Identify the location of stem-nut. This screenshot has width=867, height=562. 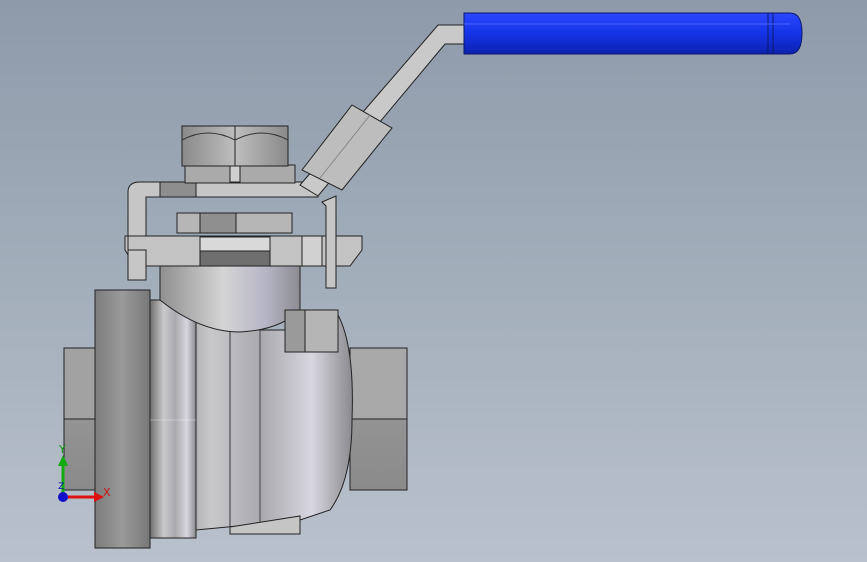
(238, 154).